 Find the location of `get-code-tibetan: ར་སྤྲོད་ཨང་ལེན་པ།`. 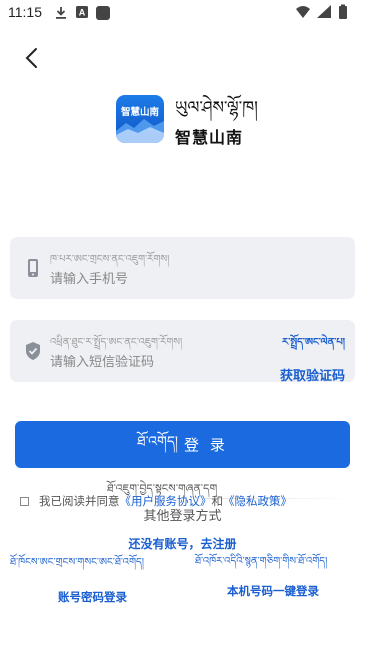

get-code-tibetan: ར་སྤྲོད་ཨང་ལེན་པ། is located at coordinates (313, 342).